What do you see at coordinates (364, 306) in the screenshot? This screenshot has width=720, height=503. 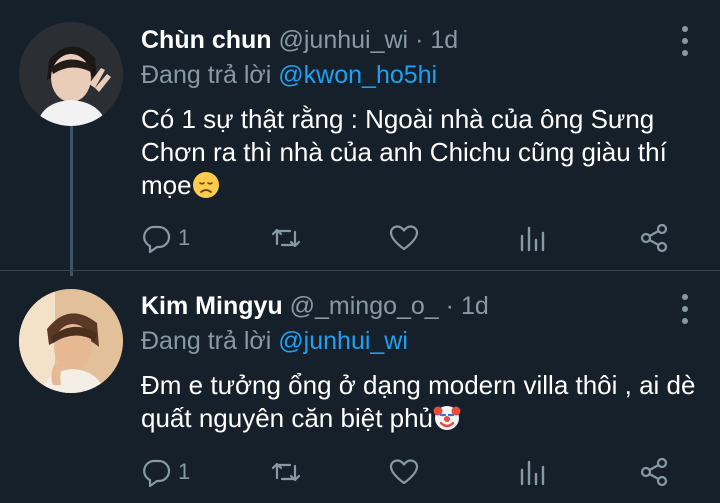 I see `user-handle: @_mingo_o_` at bounding box center [364, 306].